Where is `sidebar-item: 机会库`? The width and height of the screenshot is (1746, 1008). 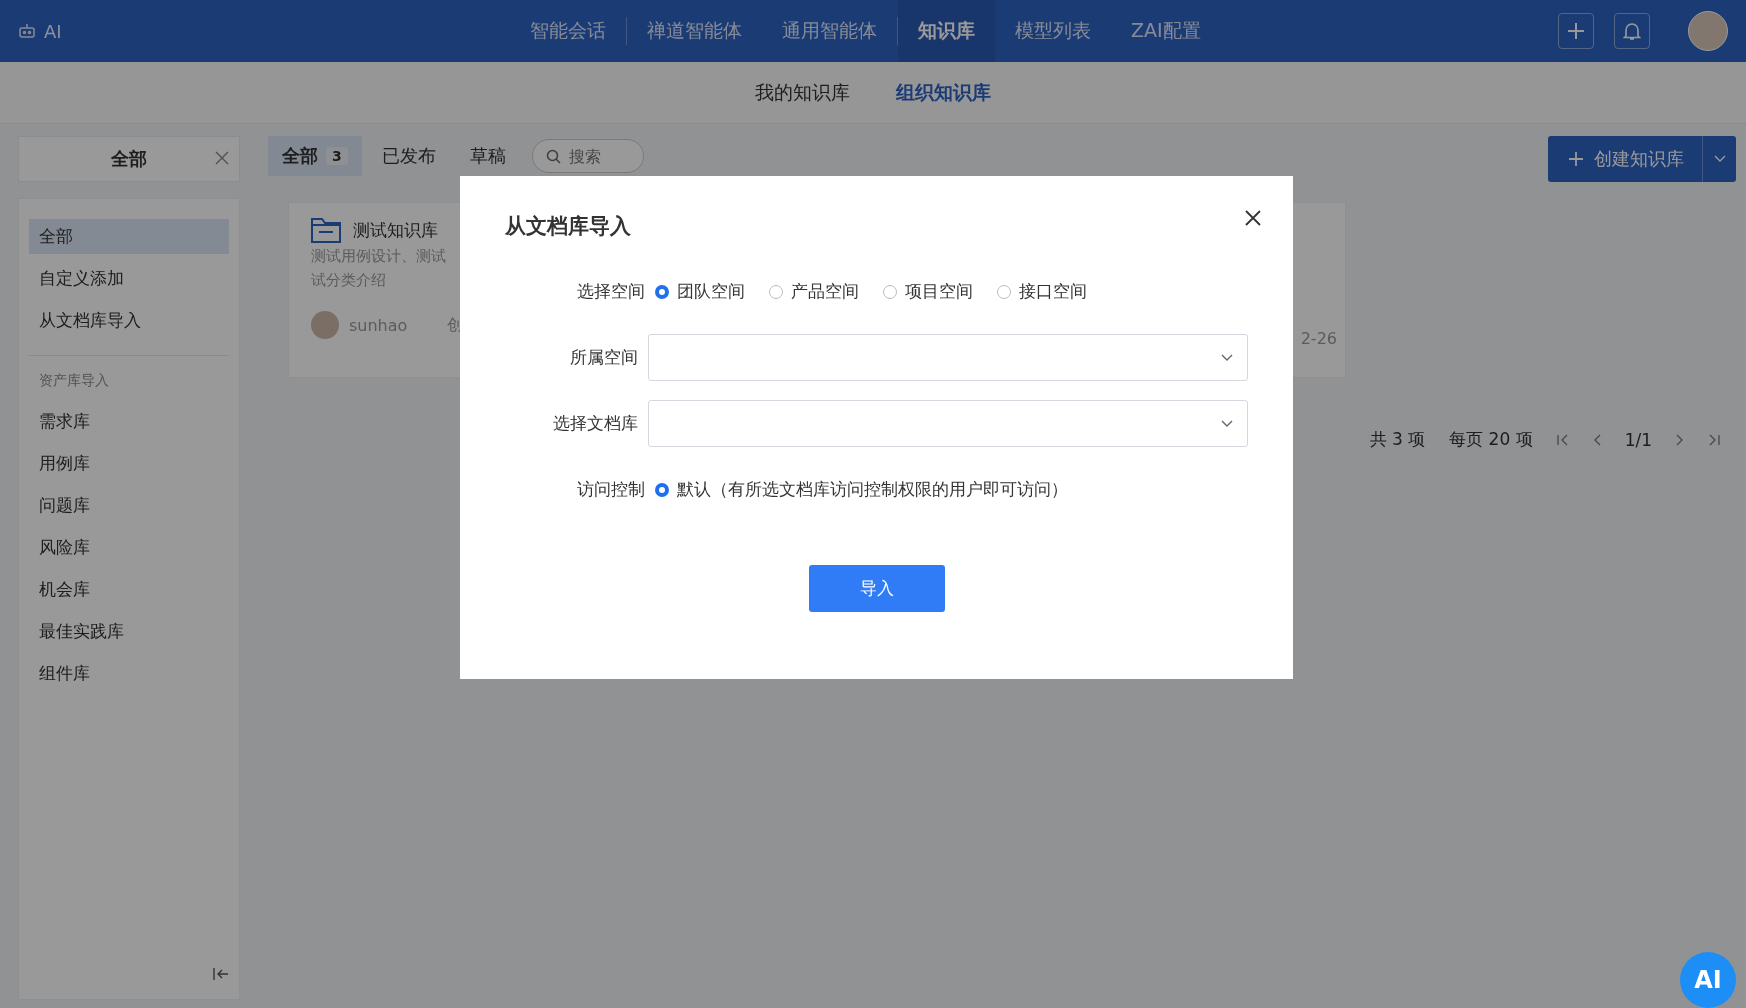
sidebar-item: 机会库 is located at coordinates (129, 589).